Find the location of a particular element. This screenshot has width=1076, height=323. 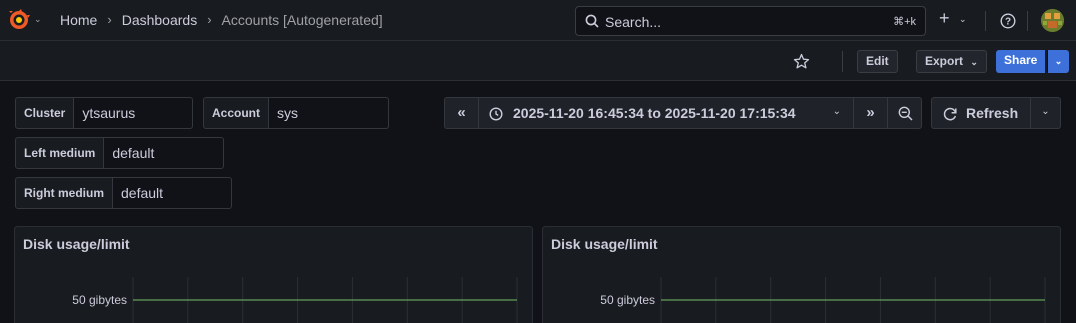

refresh-icon is located at coordinates (950, 114).